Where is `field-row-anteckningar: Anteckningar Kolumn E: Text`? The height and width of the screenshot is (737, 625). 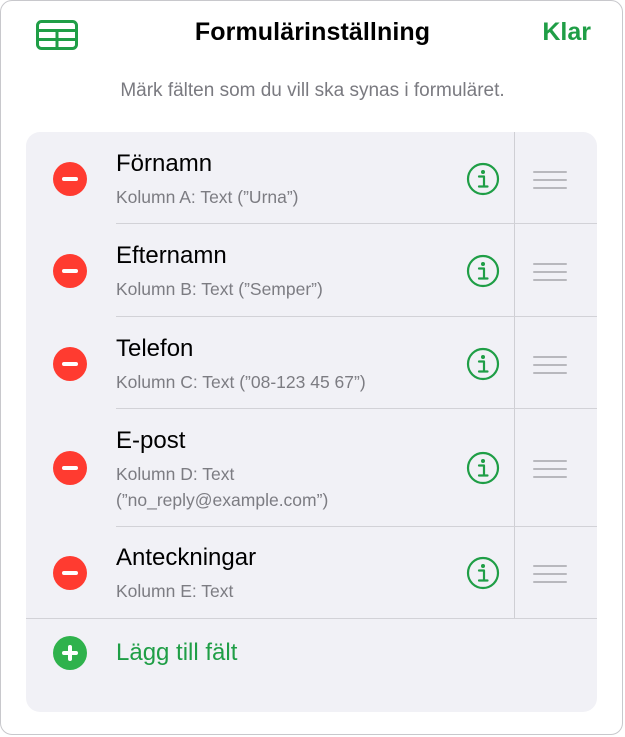 field-row-anteckningar: Anteckningar Kolumn E: Text is located at coordinates (311, 573).